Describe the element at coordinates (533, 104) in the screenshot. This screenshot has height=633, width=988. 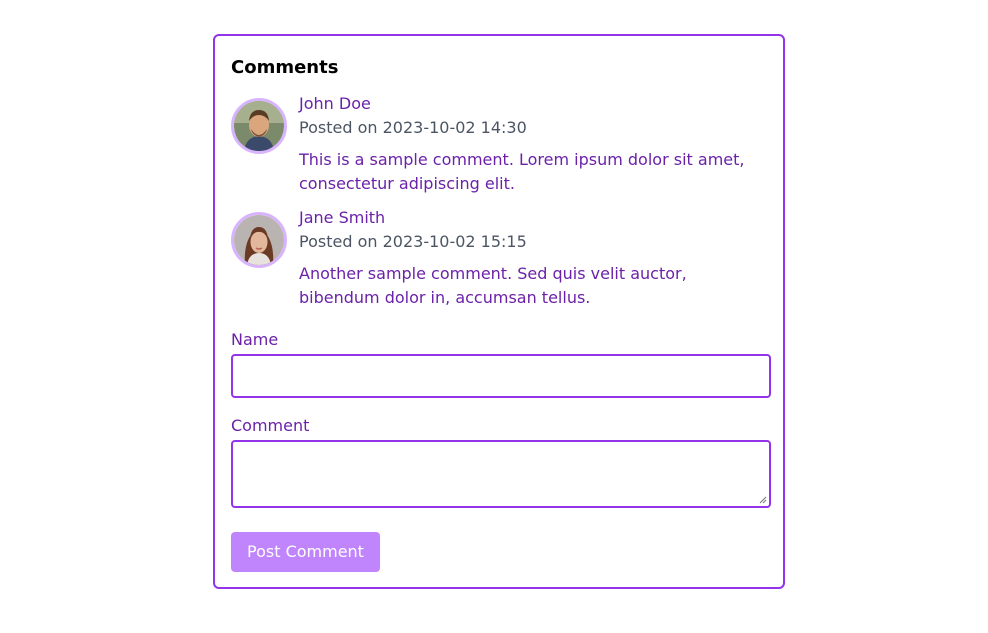
I see `comment-author: John Doe` at that location.